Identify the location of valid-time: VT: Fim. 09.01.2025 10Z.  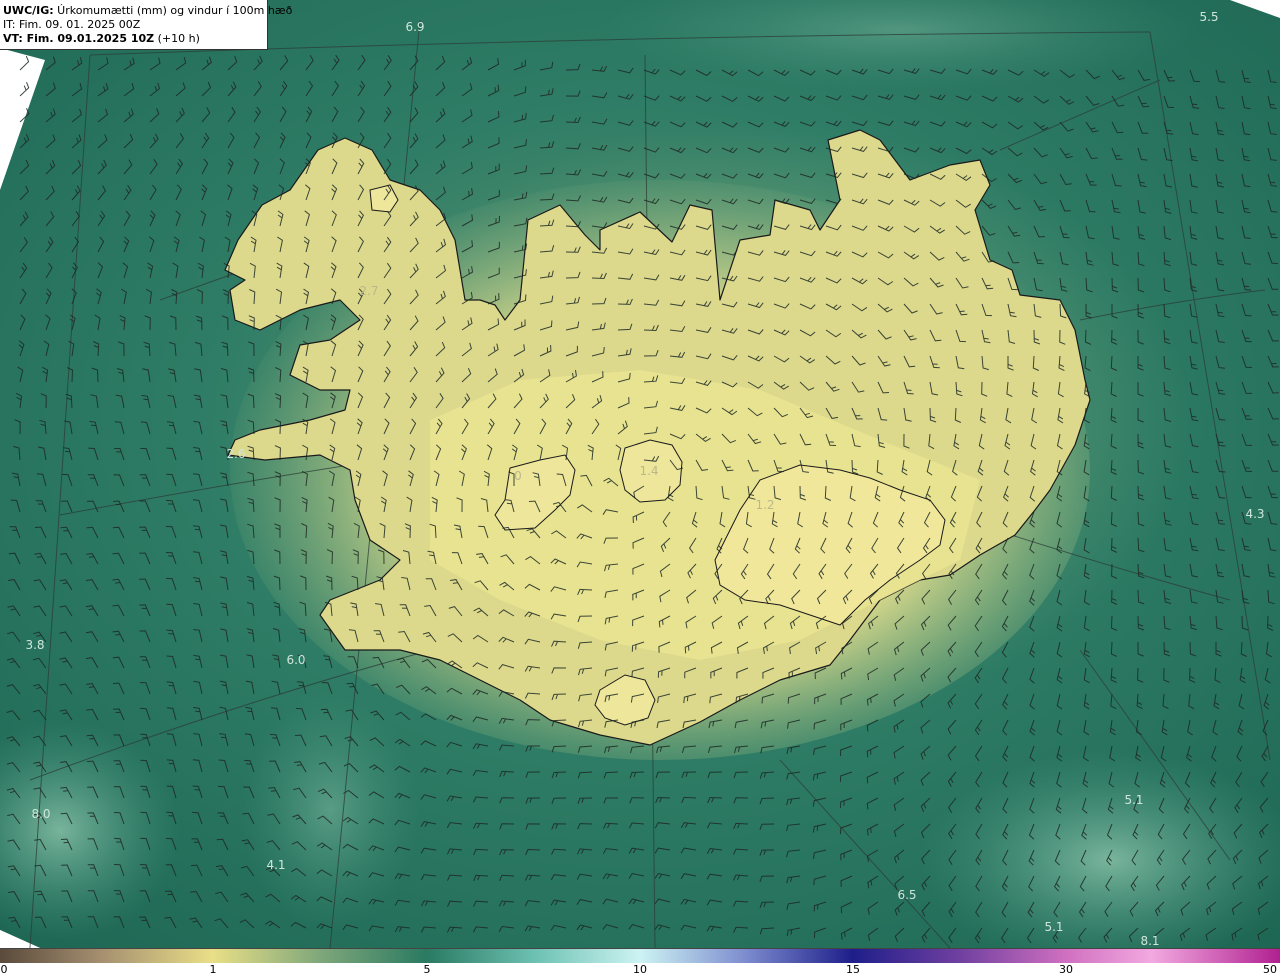
(79, 38).